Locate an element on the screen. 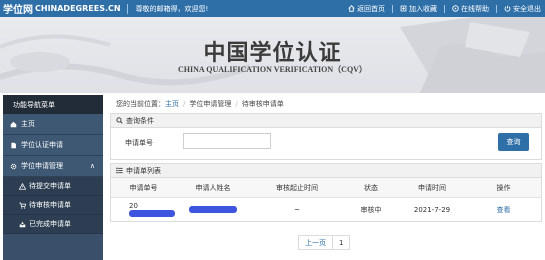  sidebar-item-degree-application: 学位认证申请 is located at coordinates (53, 145).